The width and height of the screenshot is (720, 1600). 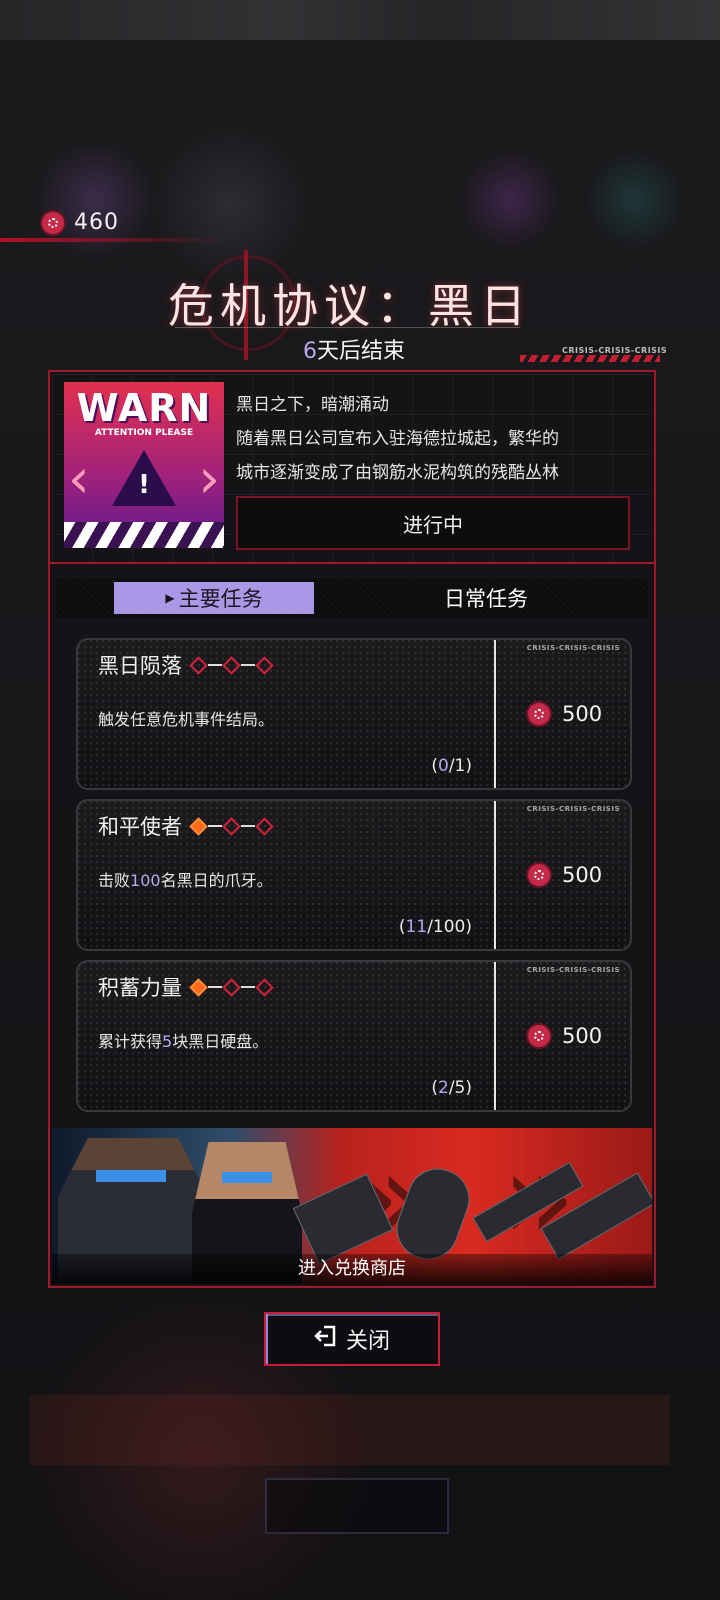 What do you see at coordinates (312, 405) in the screenshot?
I see `description-line: 黑日之下，暗潮涌动` at bounding box center [312, 405].